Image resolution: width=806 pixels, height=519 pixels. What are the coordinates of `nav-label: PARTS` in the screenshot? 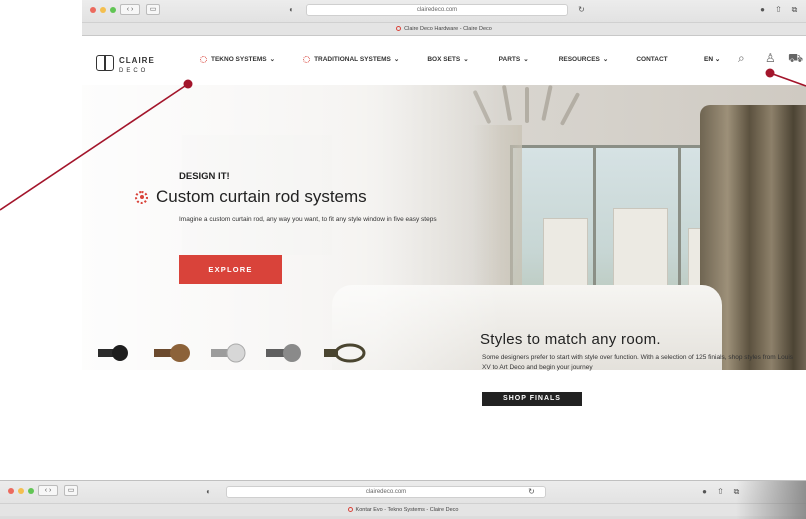 It's located at (509, 59).